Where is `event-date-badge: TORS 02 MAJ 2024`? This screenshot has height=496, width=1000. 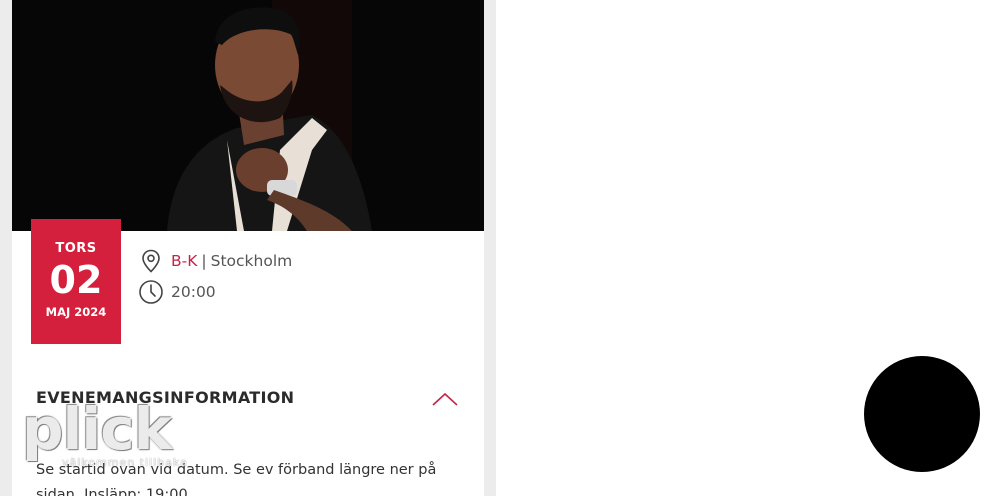 event-date-badge: TORS 02 MAJ 2024 is located at coordinates (76, 281).